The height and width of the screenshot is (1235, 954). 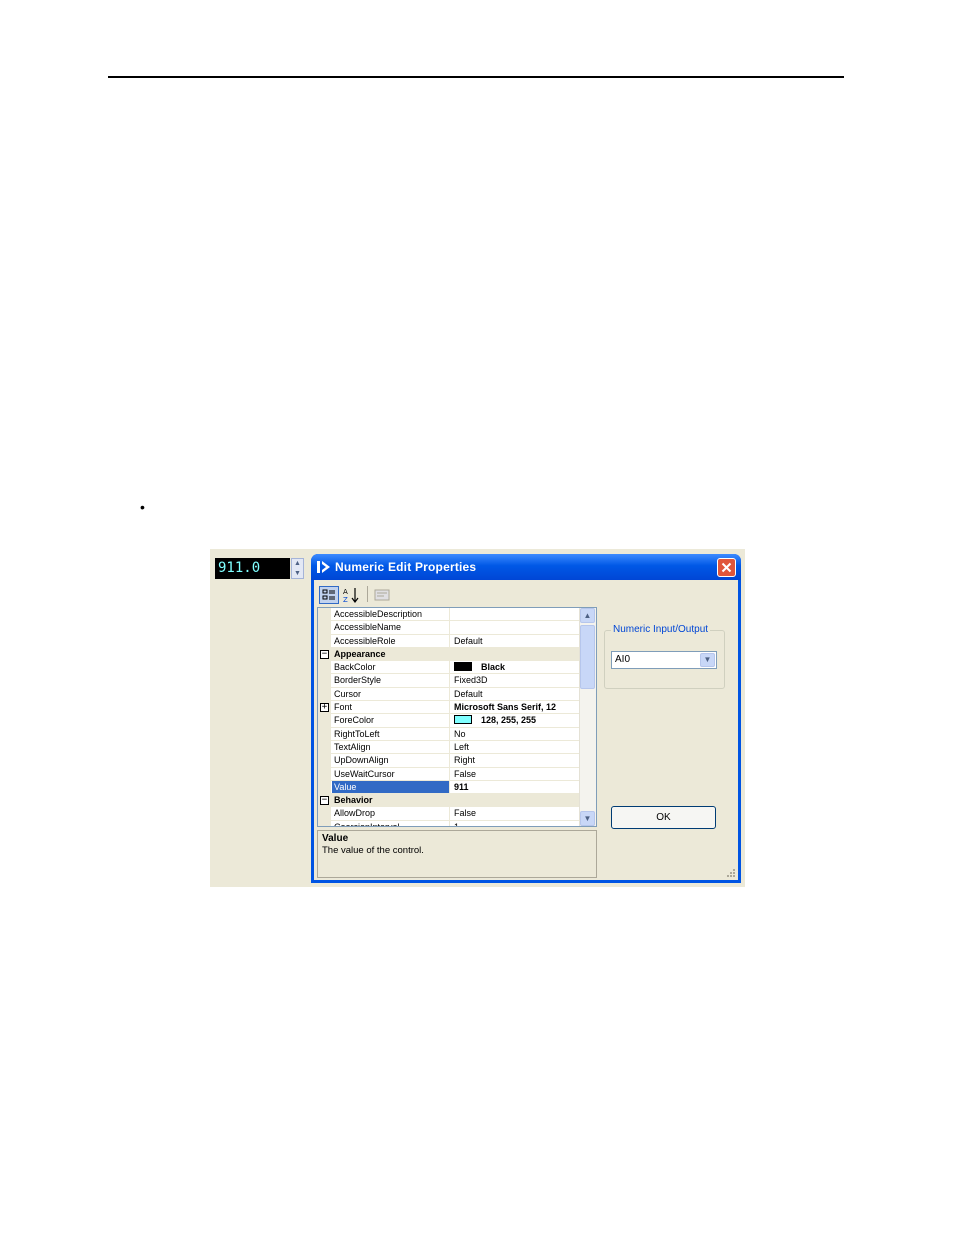 What do you see at coordinates (391, 720) in the screenshot?
I see `property-name: ForeColor` at bounding box center [391, 720].